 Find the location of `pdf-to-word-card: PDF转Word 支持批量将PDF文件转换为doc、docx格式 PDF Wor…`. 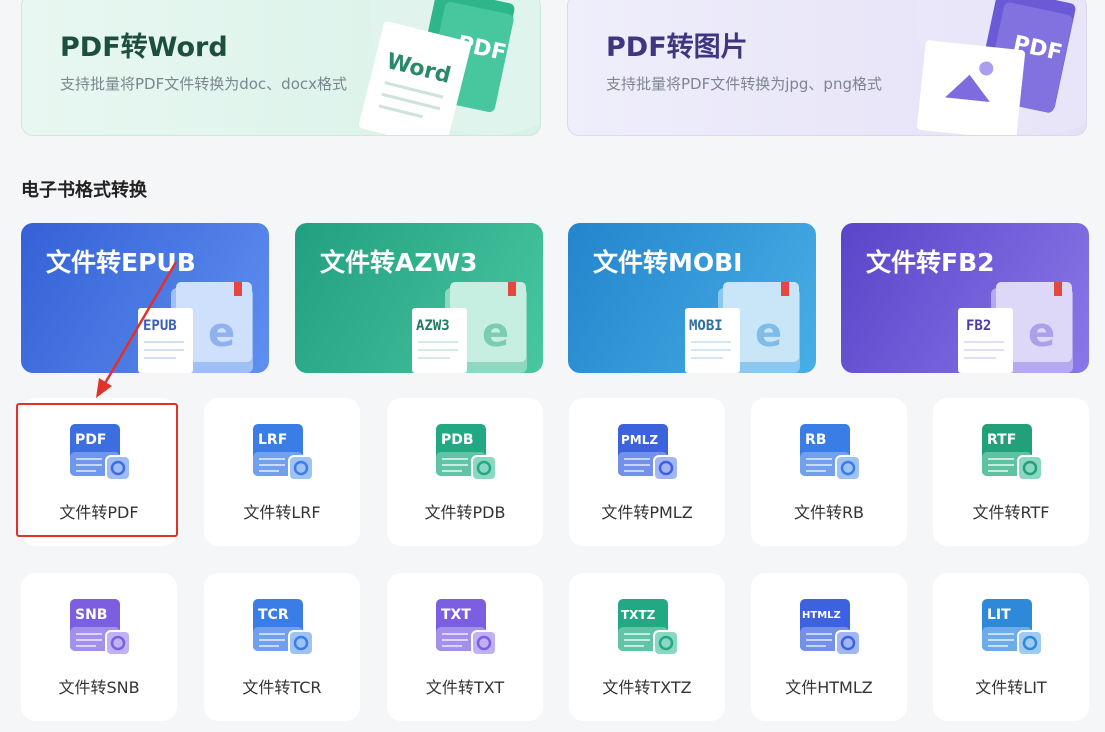

pdf-to-word-card: PDF转Word 支持批量将PDF文件转换为doc、docx格式 PDF Wor… is located at coordinates (281, 68).